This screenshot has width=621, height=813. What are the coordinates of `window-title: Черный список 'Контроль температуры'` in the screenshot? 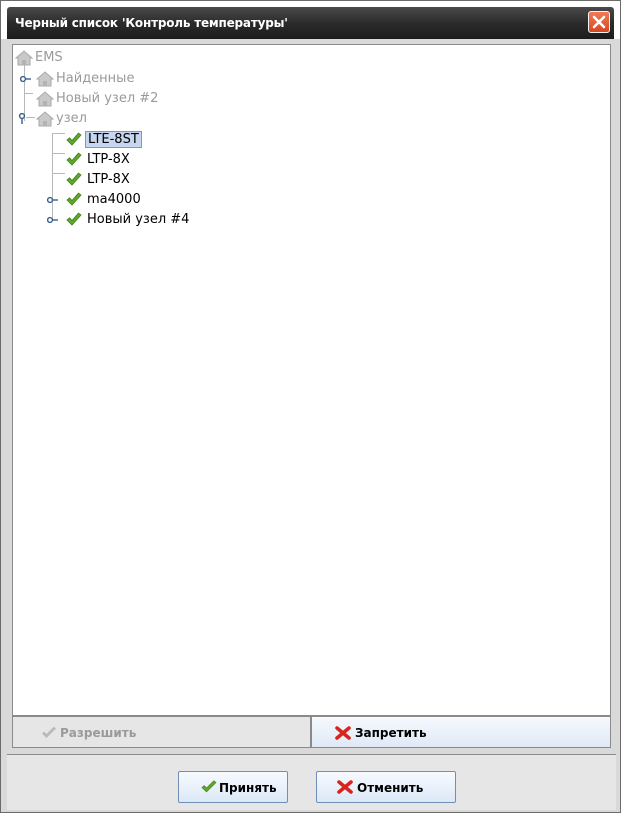 It's located at (151, 23).